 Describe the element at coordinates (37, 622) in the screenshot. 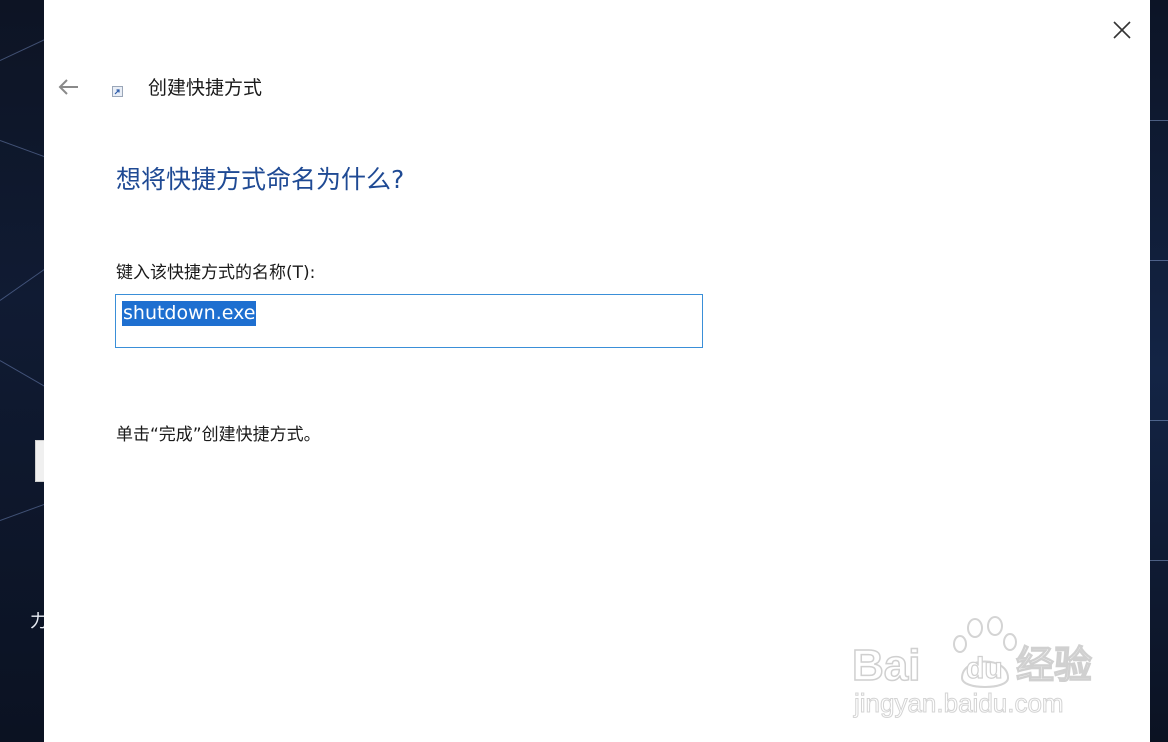

I see `desktop-partial-label: 力` at that location.